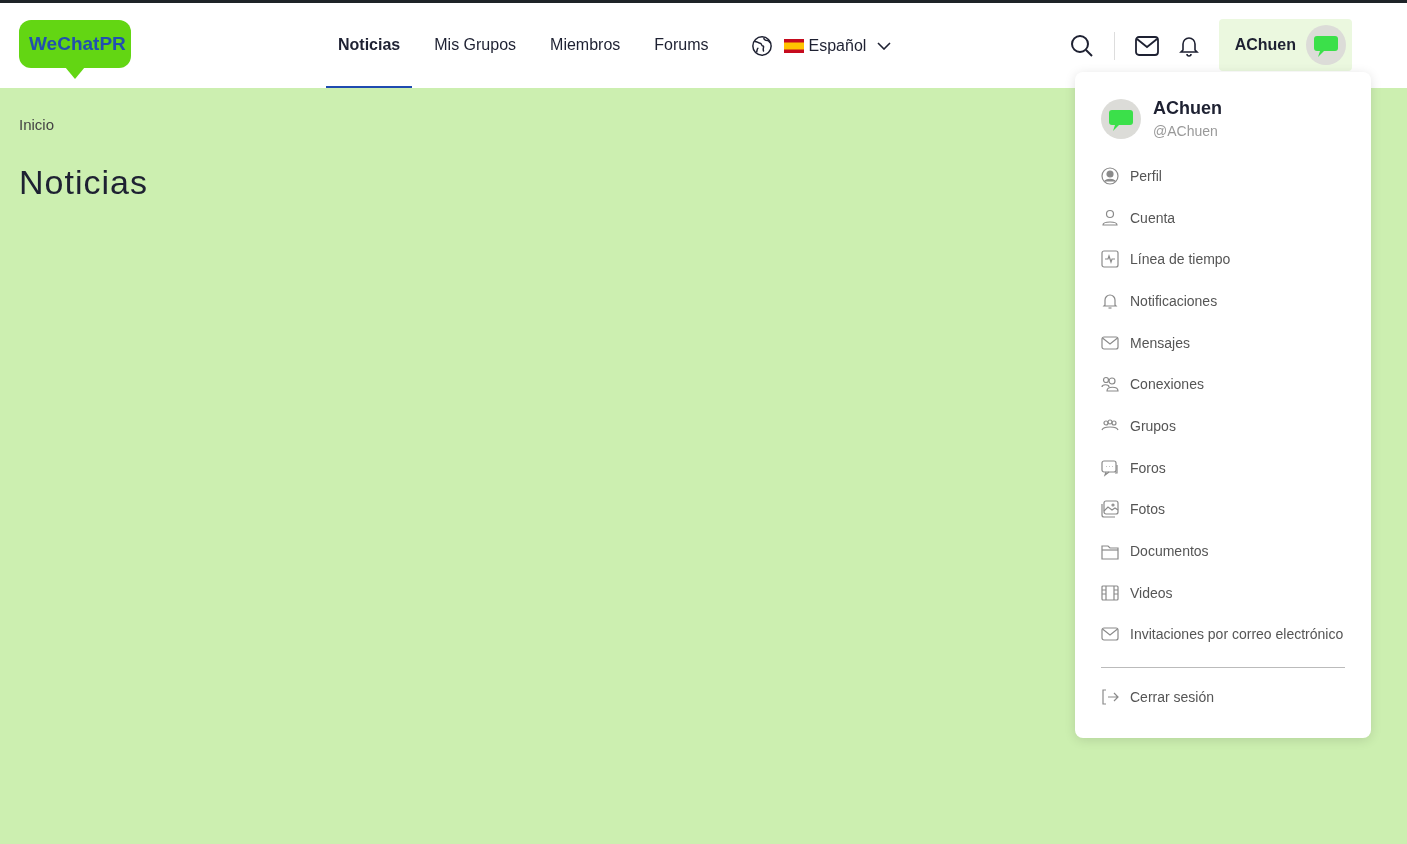  I want to click on language-selector: Español, so click(837, 45).